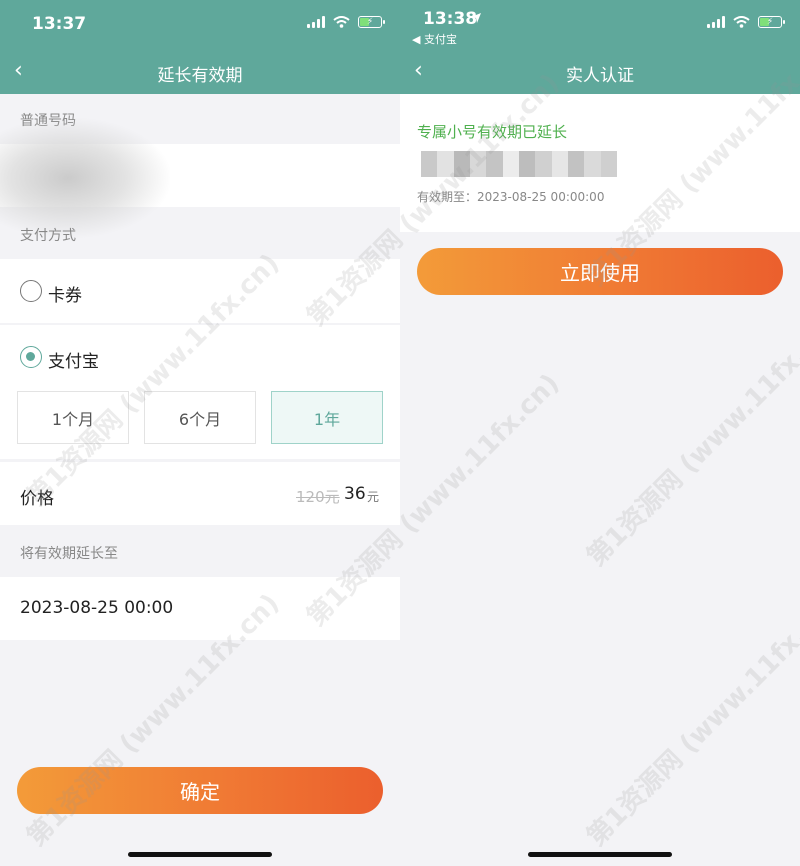  I want to click on nav-bar: ‹ 延长有效期, so click(200, 71).